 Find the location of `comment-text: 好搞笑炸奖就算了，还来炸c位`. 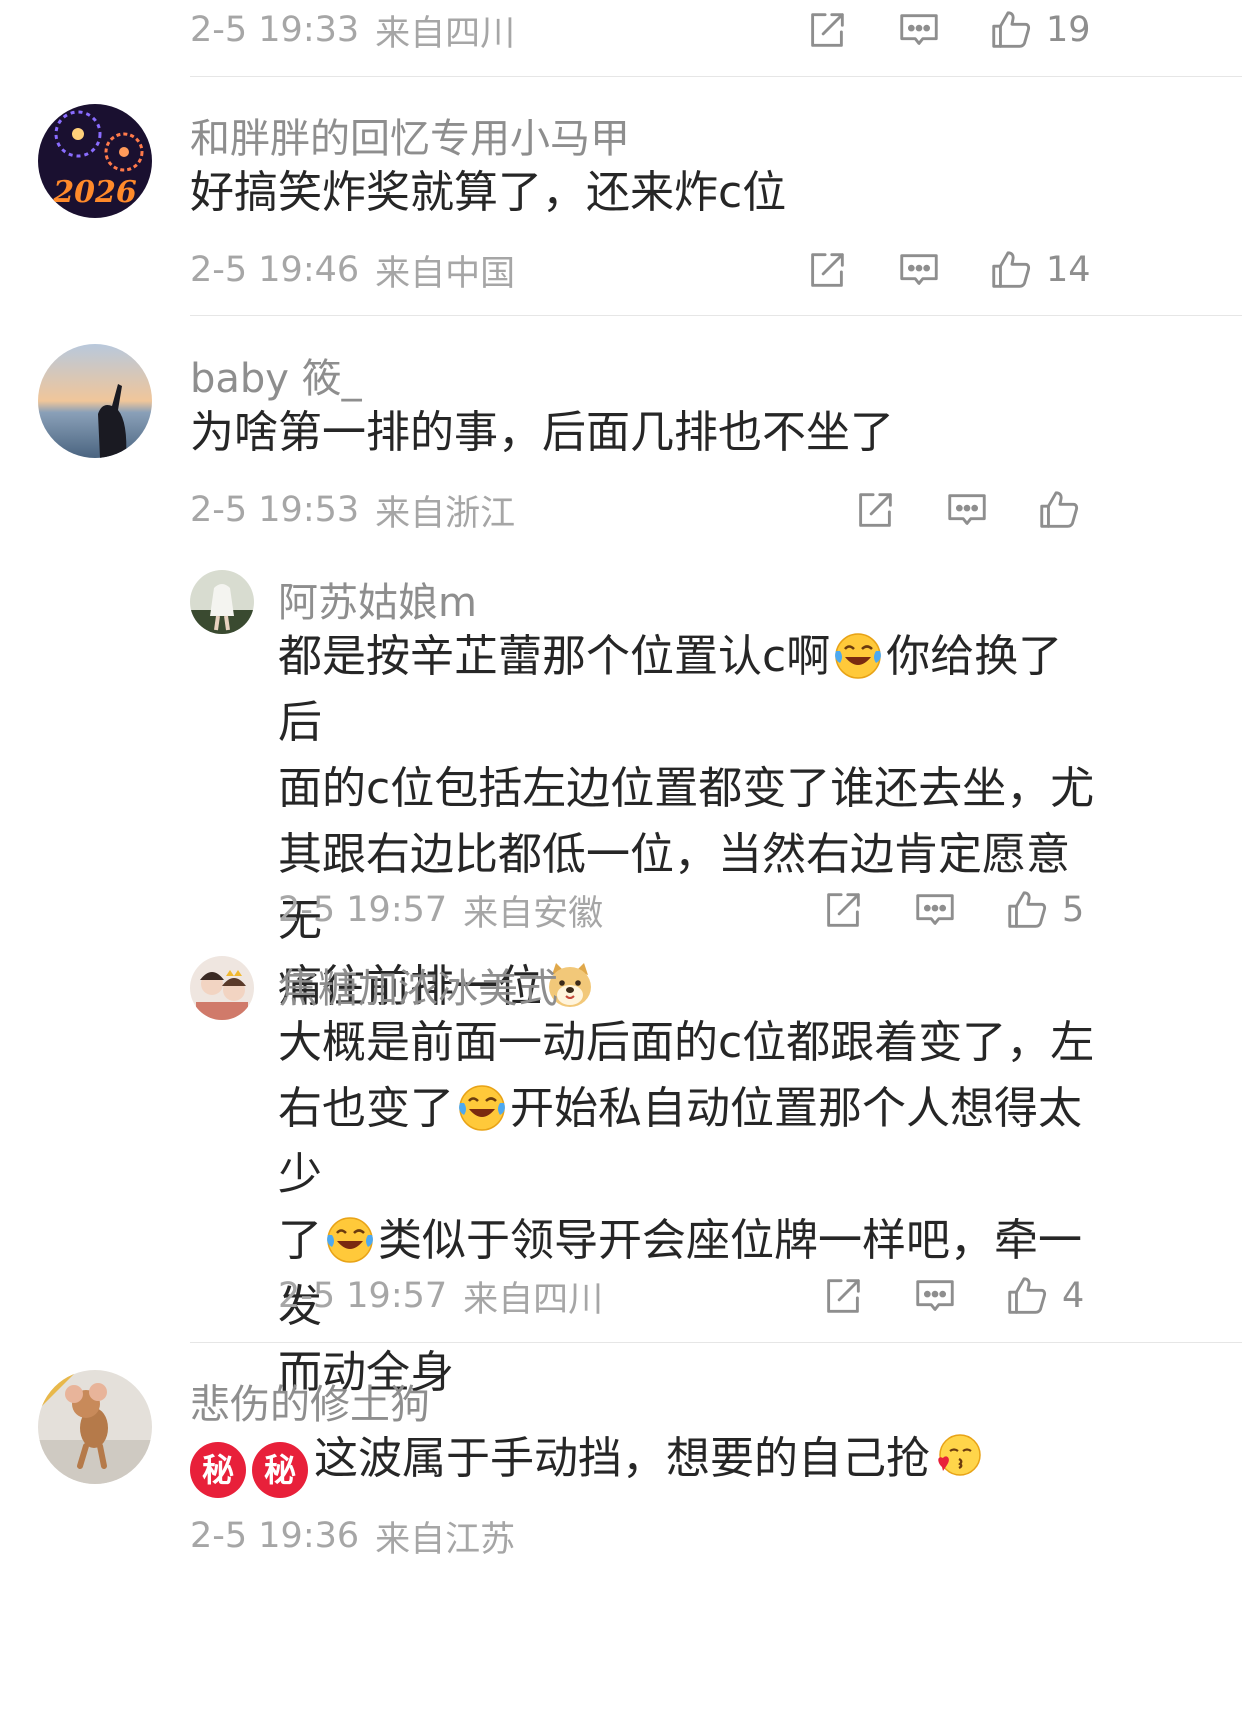

comment-text: 好搞笑炸奖就算了，还来炸c位 is located at coordinates (488, 192).